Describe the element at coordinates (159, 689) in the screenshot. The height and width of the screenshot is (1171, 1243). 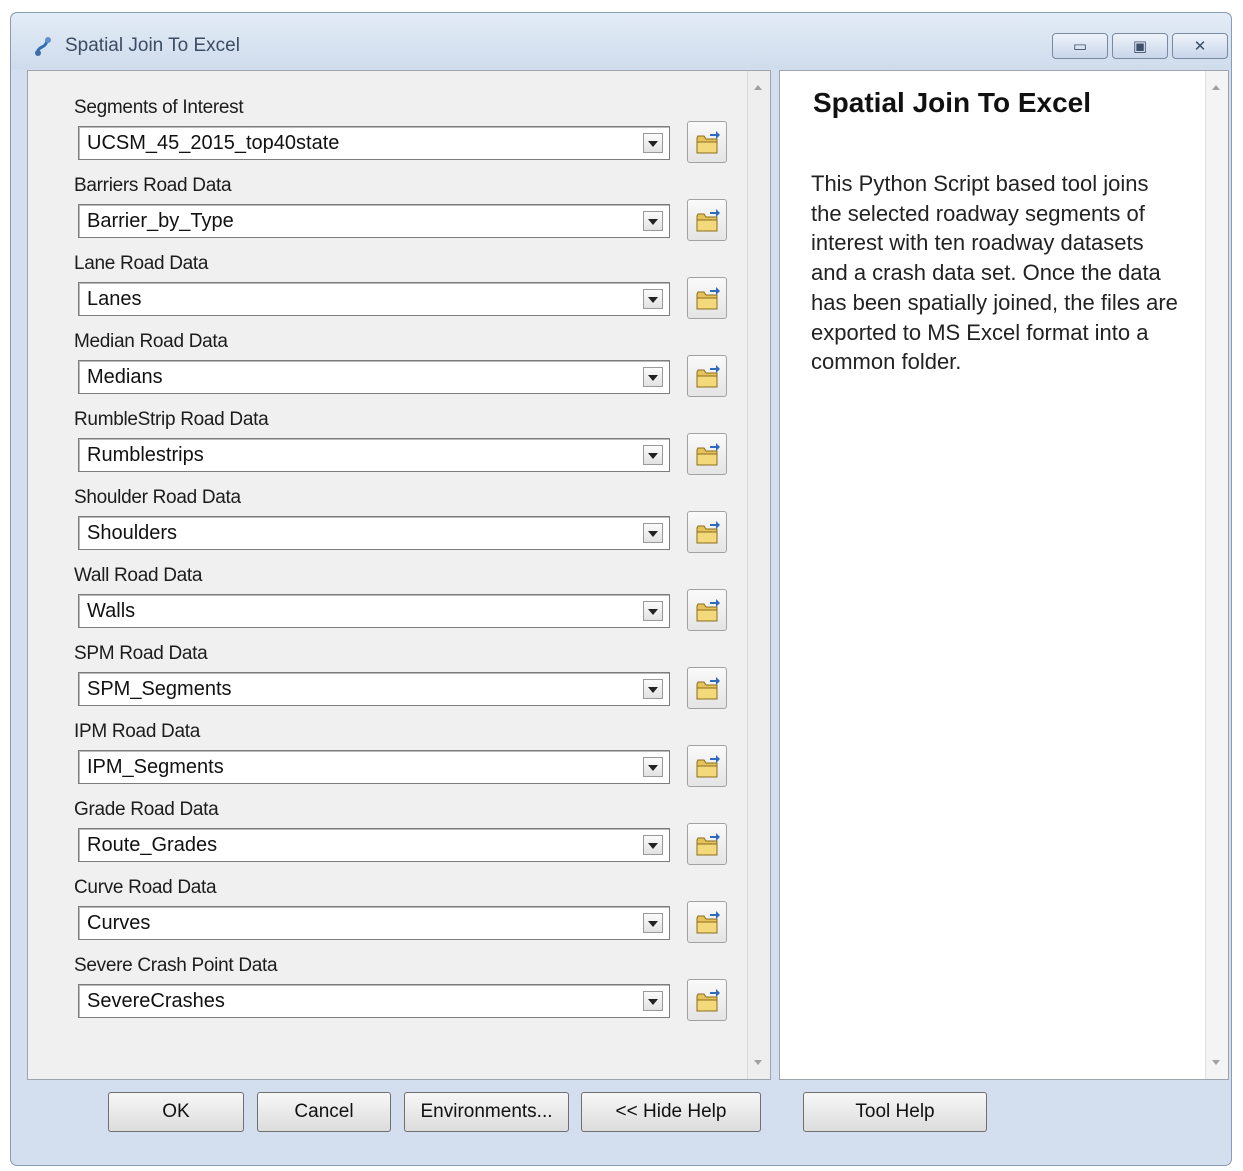
I see `combobox-value: SPM_Segments` at that location.